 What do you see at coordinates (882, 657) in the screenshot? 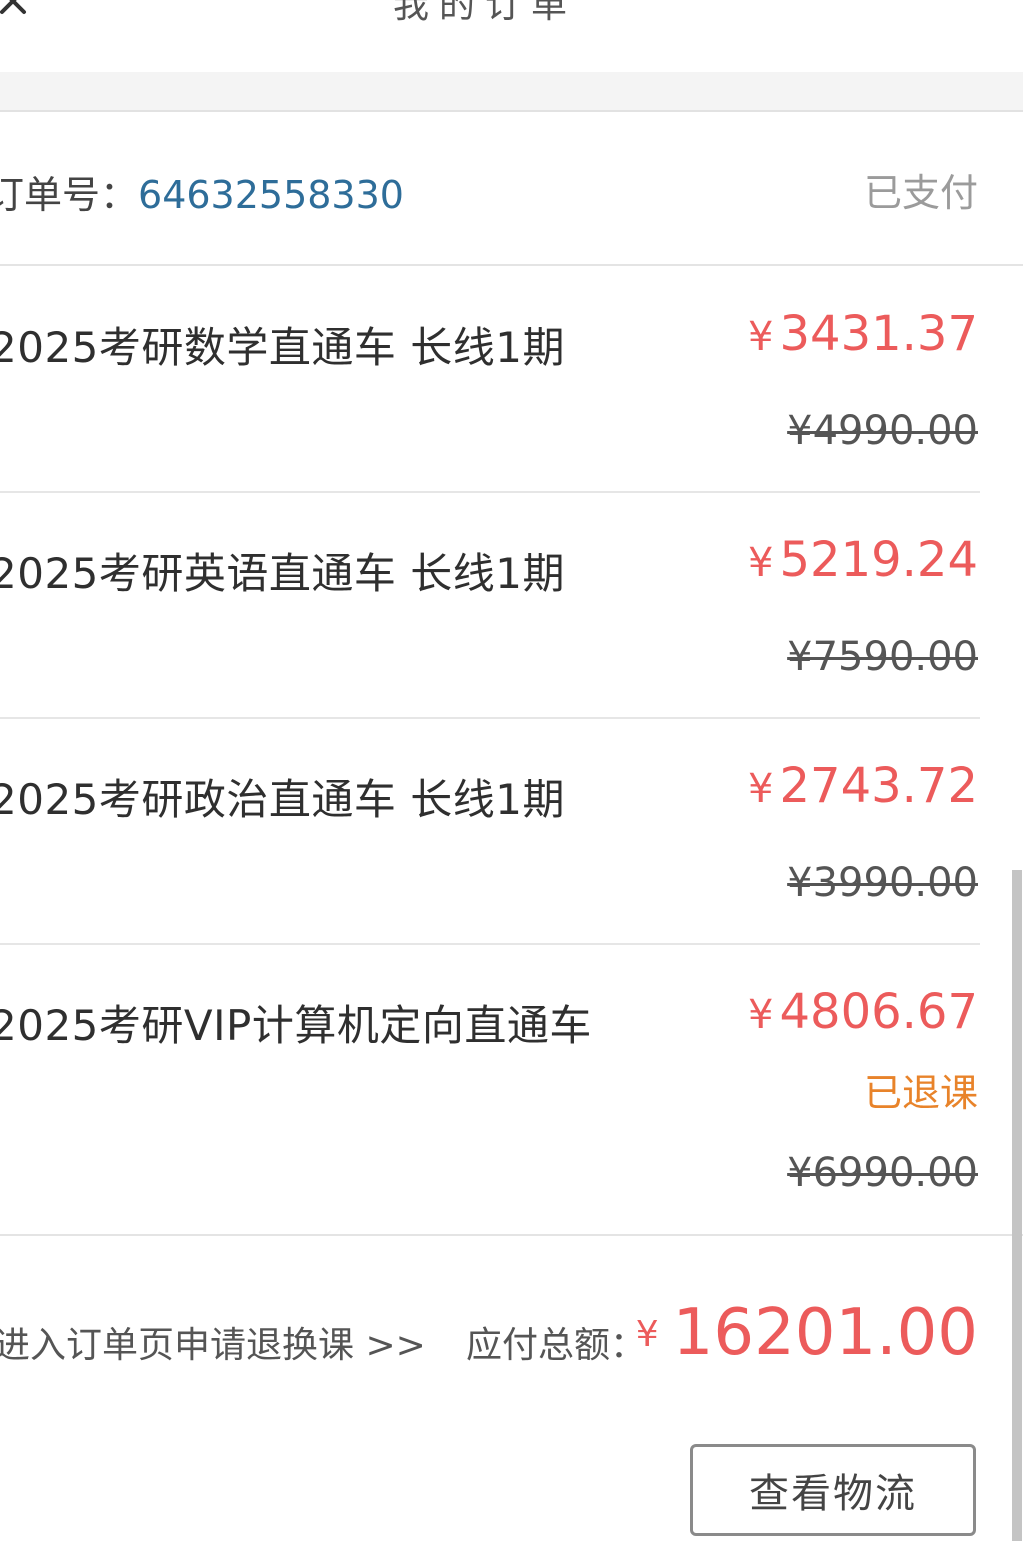
I see `item-original-price: ¥7590.00` at bounding box center [882, 657].